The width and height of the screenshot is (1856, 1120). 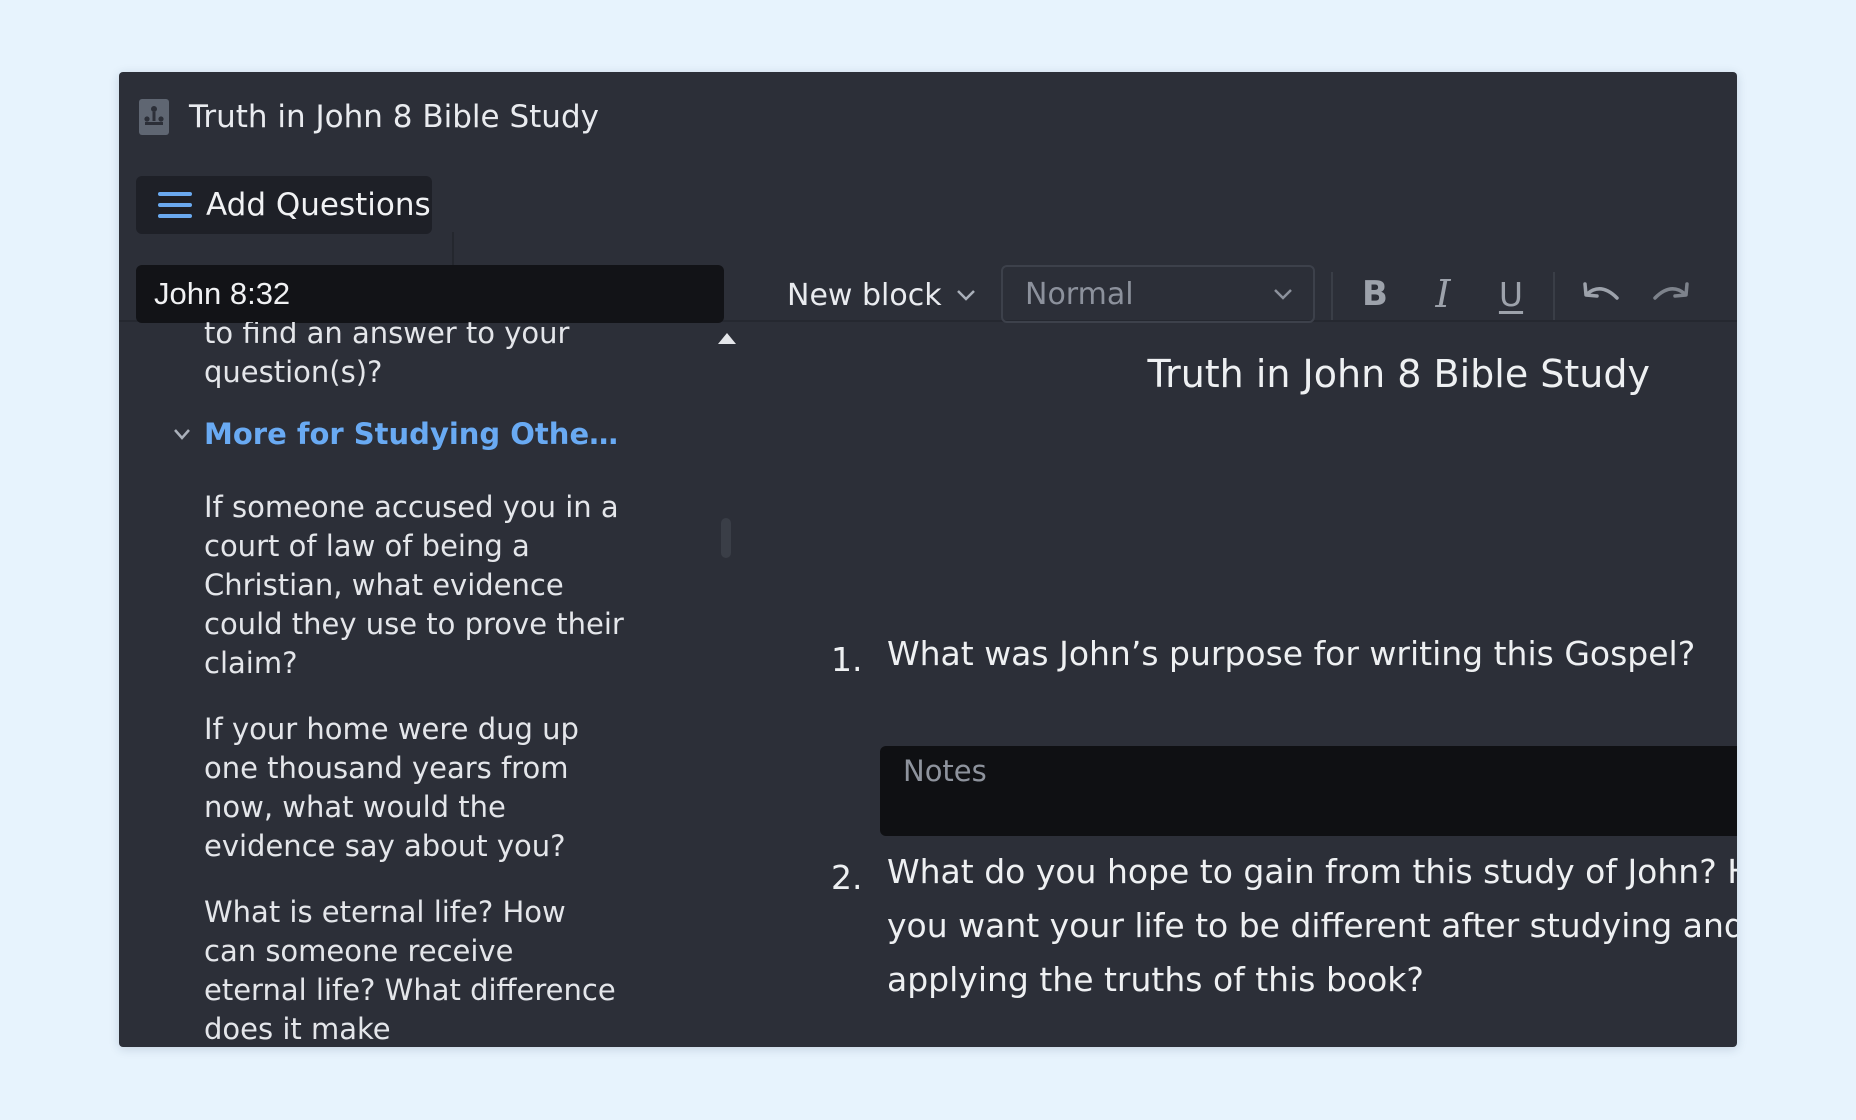 I want to click on underline-button: U, so click(x=1511, y=294).